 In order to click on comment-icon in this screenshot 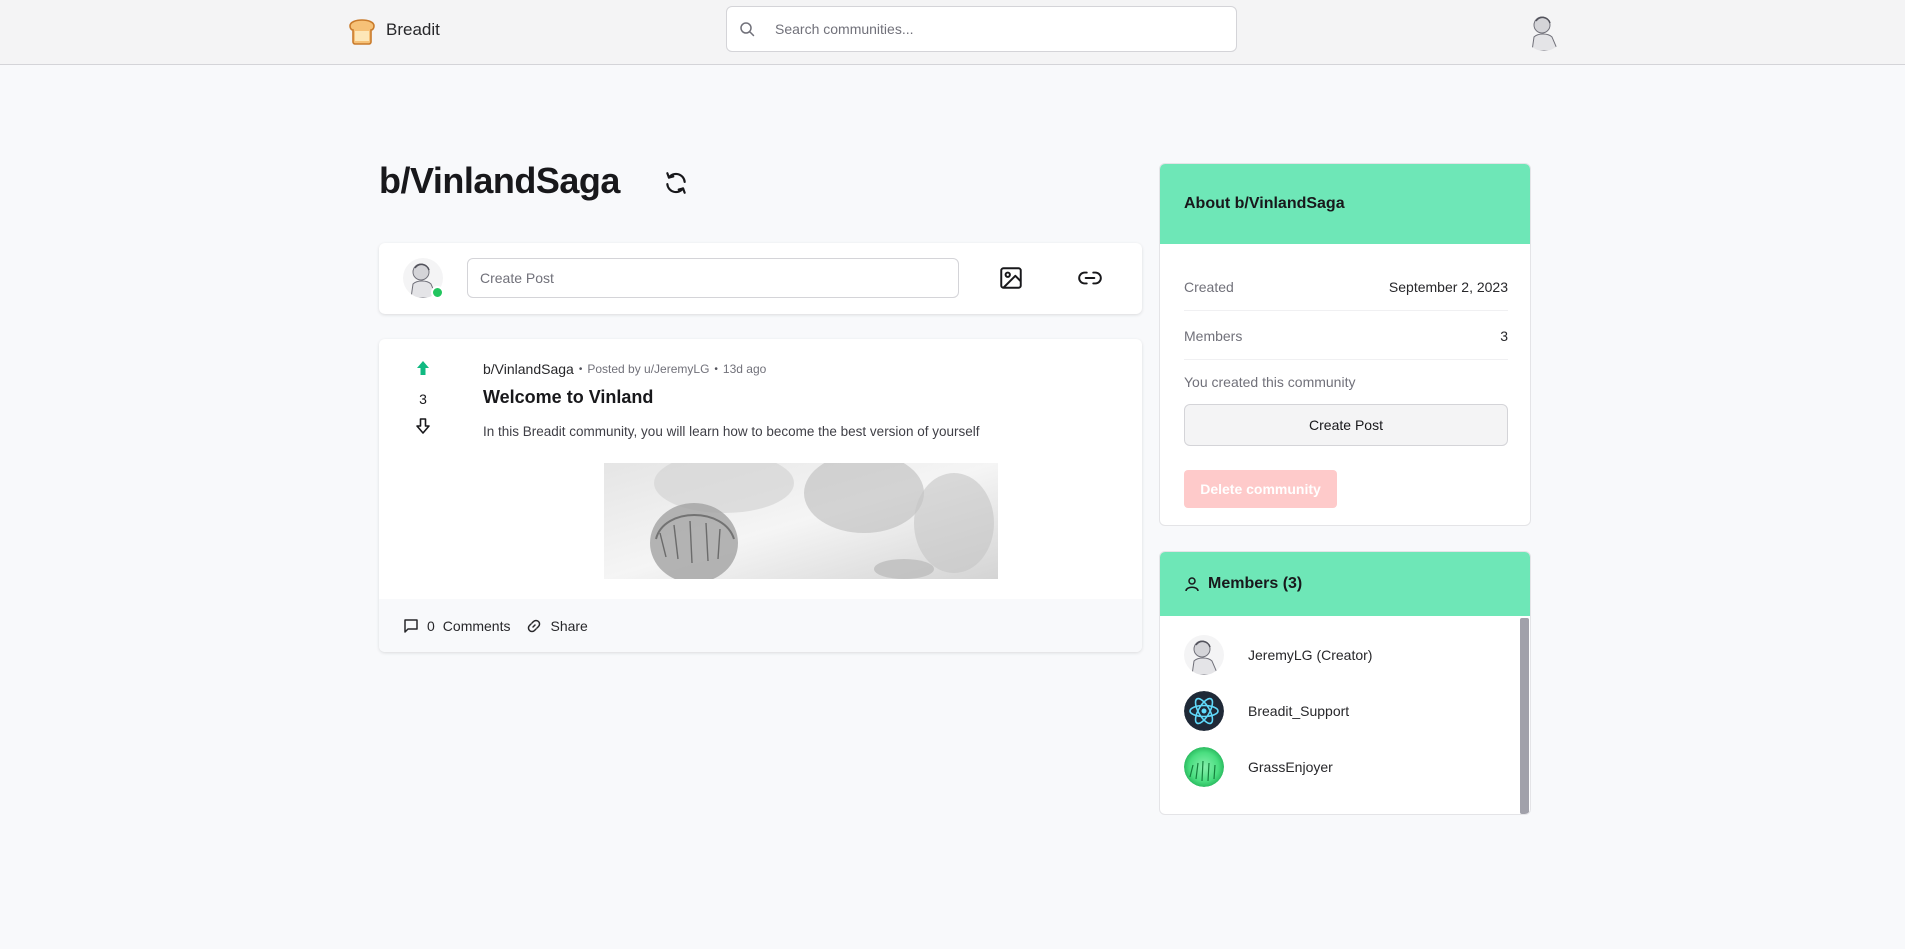, I will do `click(411, 625)`.